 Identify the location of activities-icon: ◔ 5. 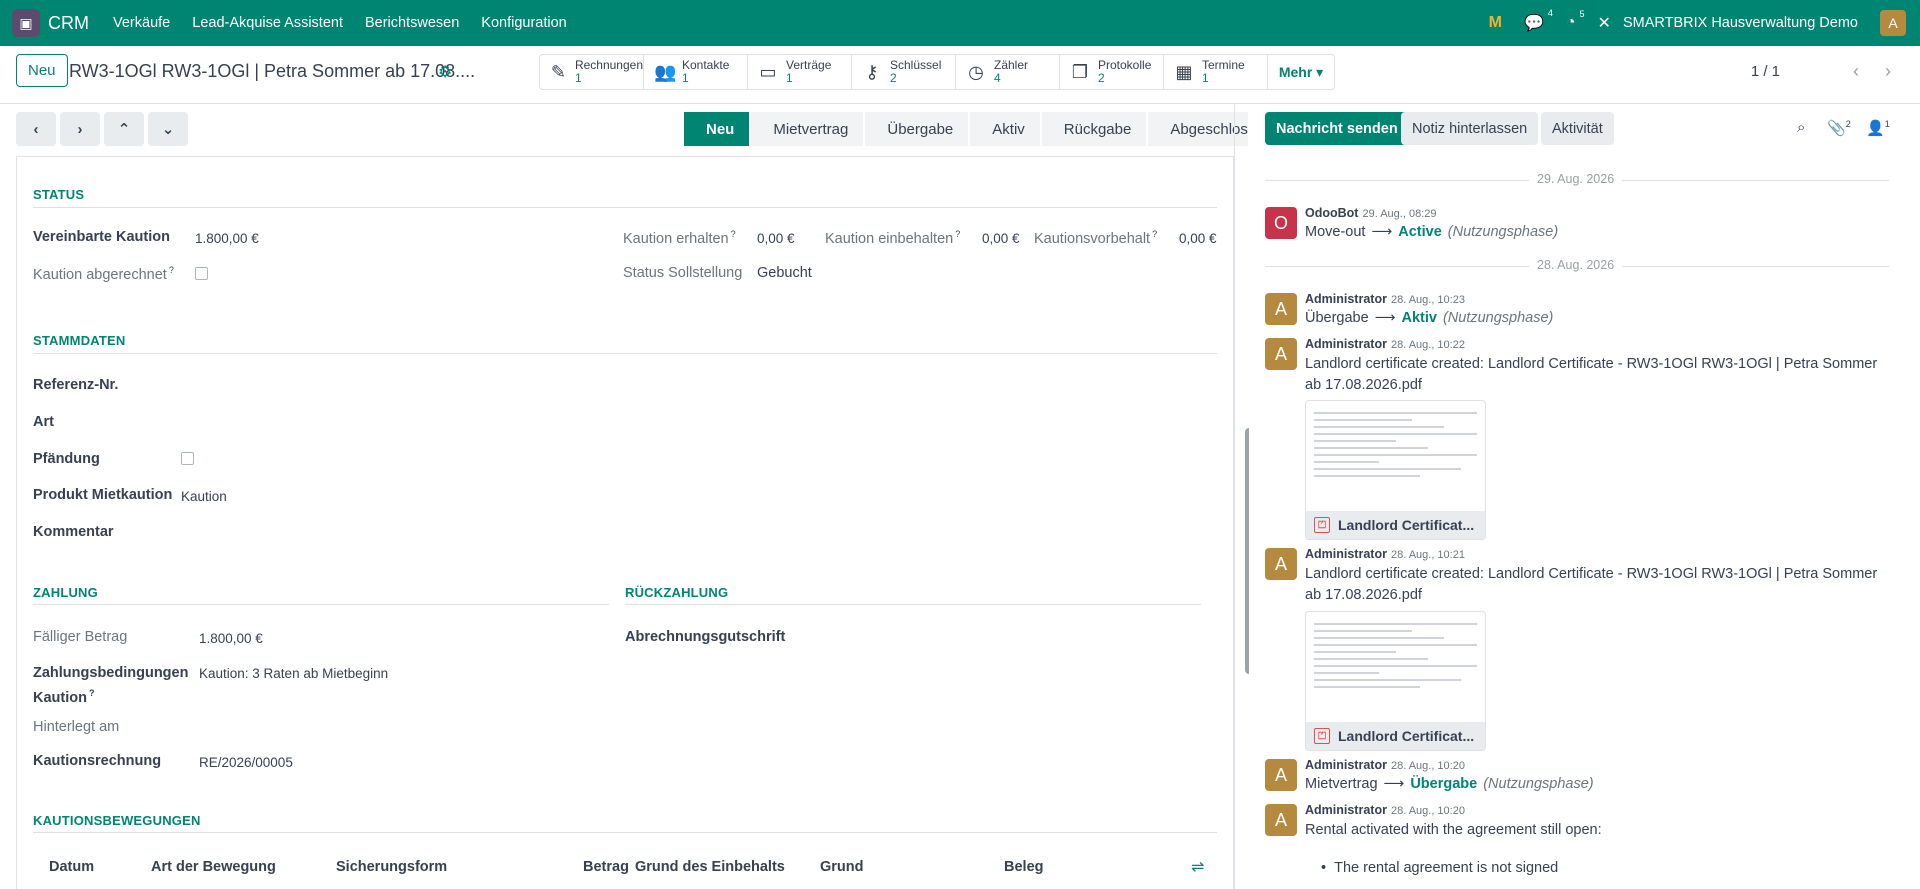
(1575, 20).